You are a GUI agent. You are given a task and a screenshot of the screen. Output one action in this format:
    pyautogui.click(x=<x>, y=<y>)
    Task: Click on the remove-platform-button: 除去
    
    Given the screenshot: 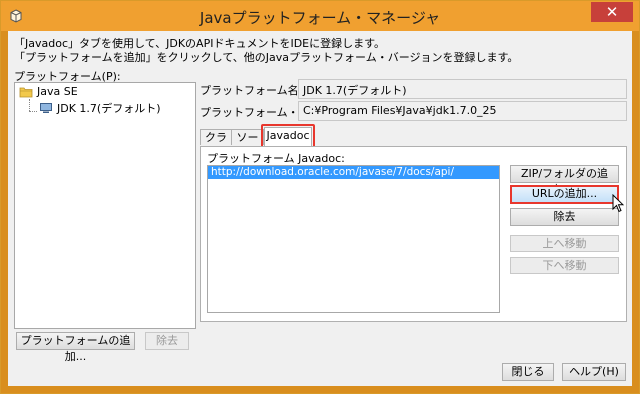 What is the action you would take?
    pyautogui.click(x=167, y=341)
    